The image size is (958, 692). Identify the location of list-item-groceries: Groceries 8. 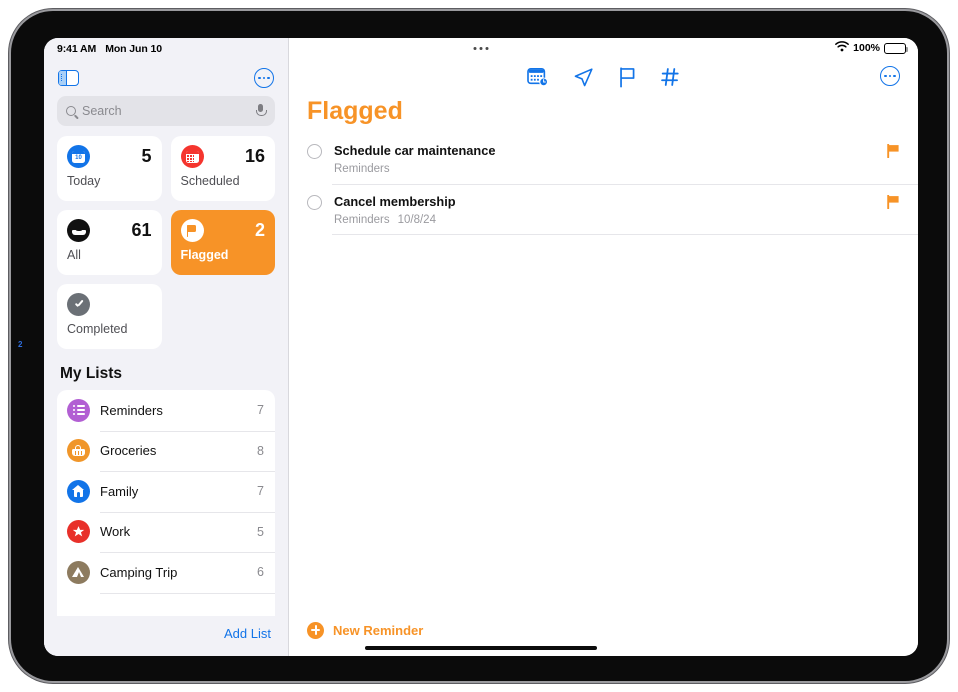
(166, 451).